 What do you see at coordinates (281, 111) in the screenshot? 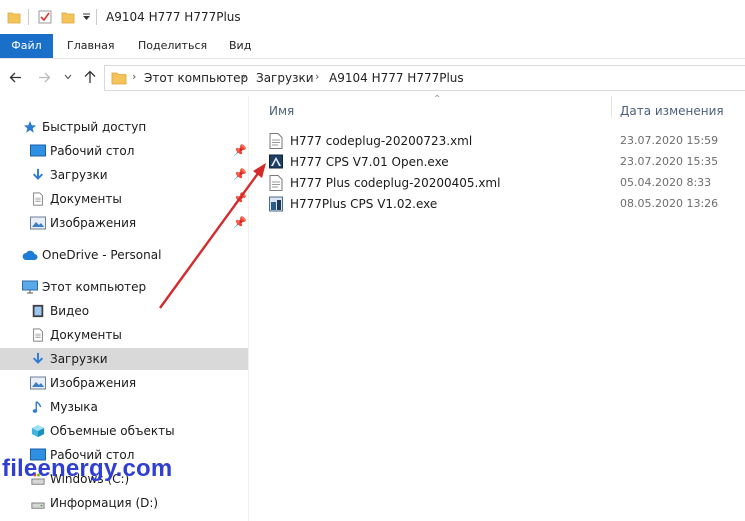
I see `column-header-name: Имя` at bounding box center [281, 111].